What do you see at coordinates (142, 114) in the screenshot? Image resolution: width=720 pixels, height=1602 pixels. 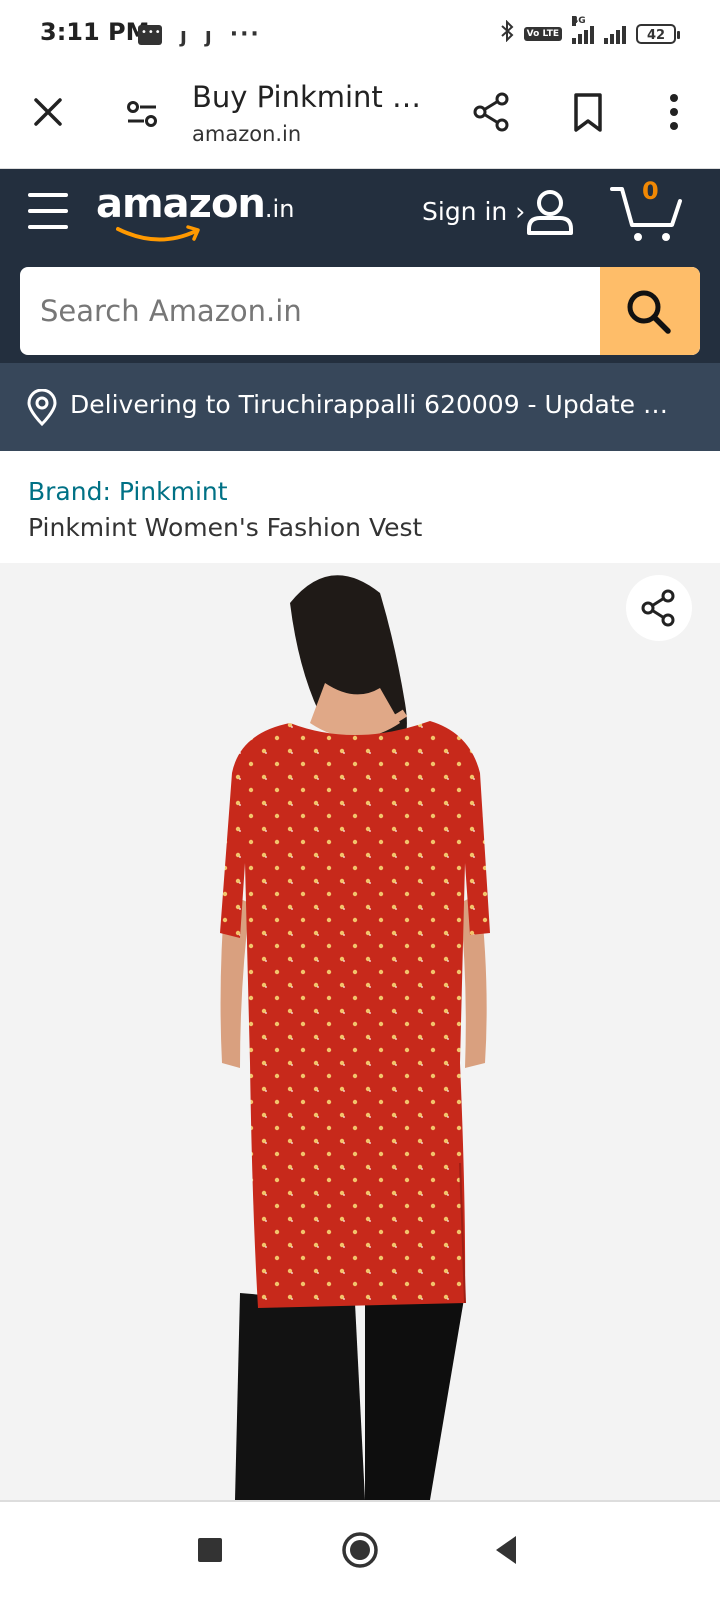 I see `site-settings-icon` at bounding box center [142, 114].